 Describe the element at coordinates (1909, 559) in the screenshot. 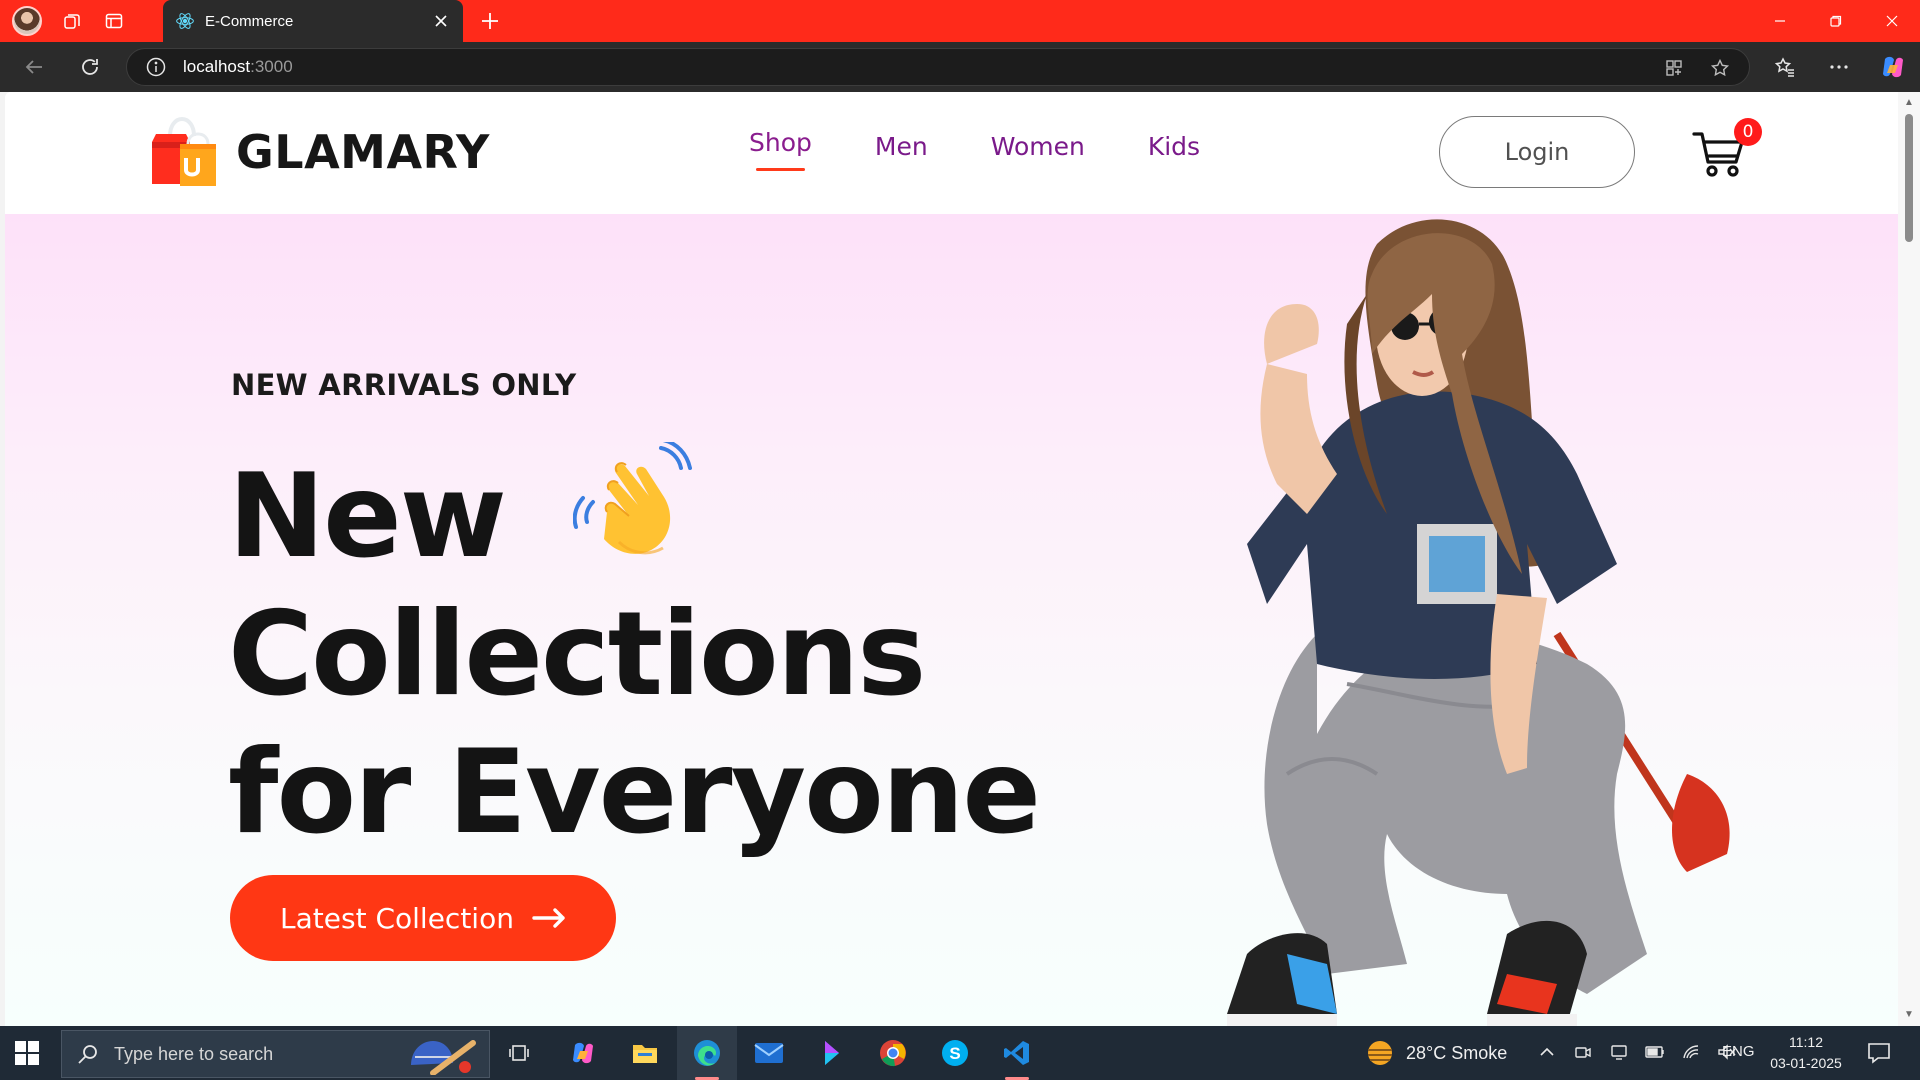

I see `page-scrollbar: ▲ ▼` at that location.